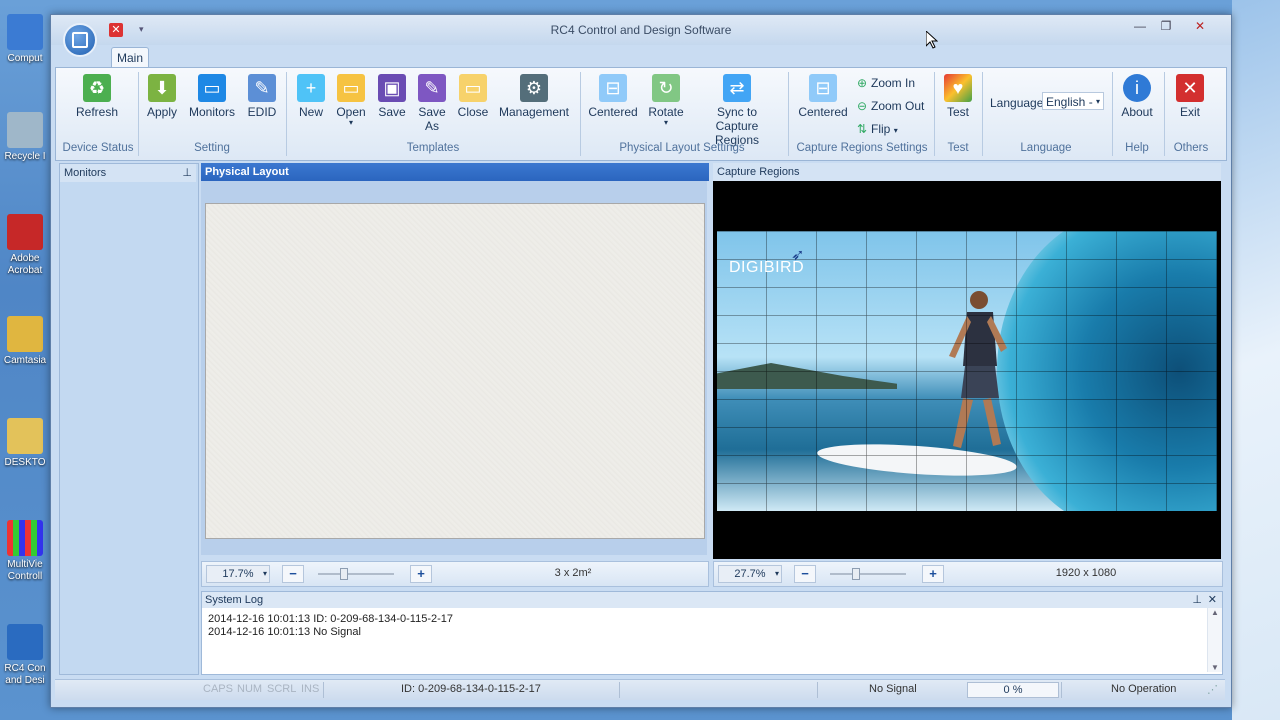 This screenshot has width=1280, height=720. I want to click on signal-status: No Signal, so click(893, 689).